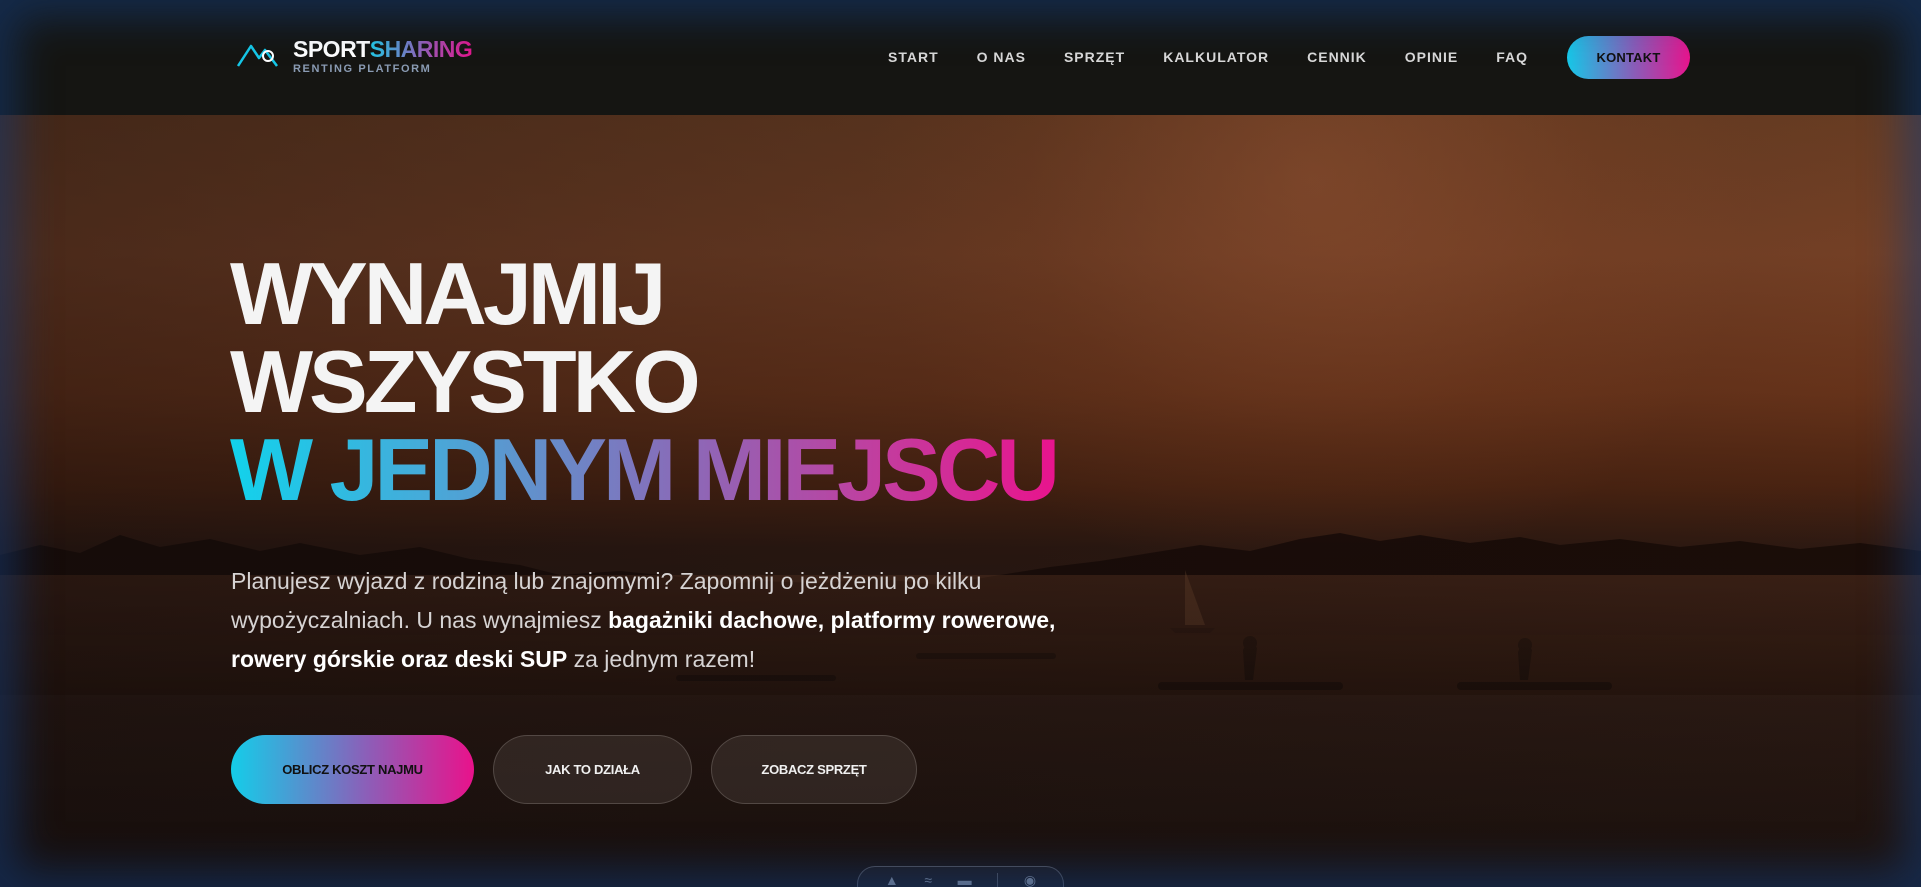 The height and width of the screenshot is (887, 1921). I want to click on hero-title-line3: W JEDNYM MIEJSCU, so click(645, 469).